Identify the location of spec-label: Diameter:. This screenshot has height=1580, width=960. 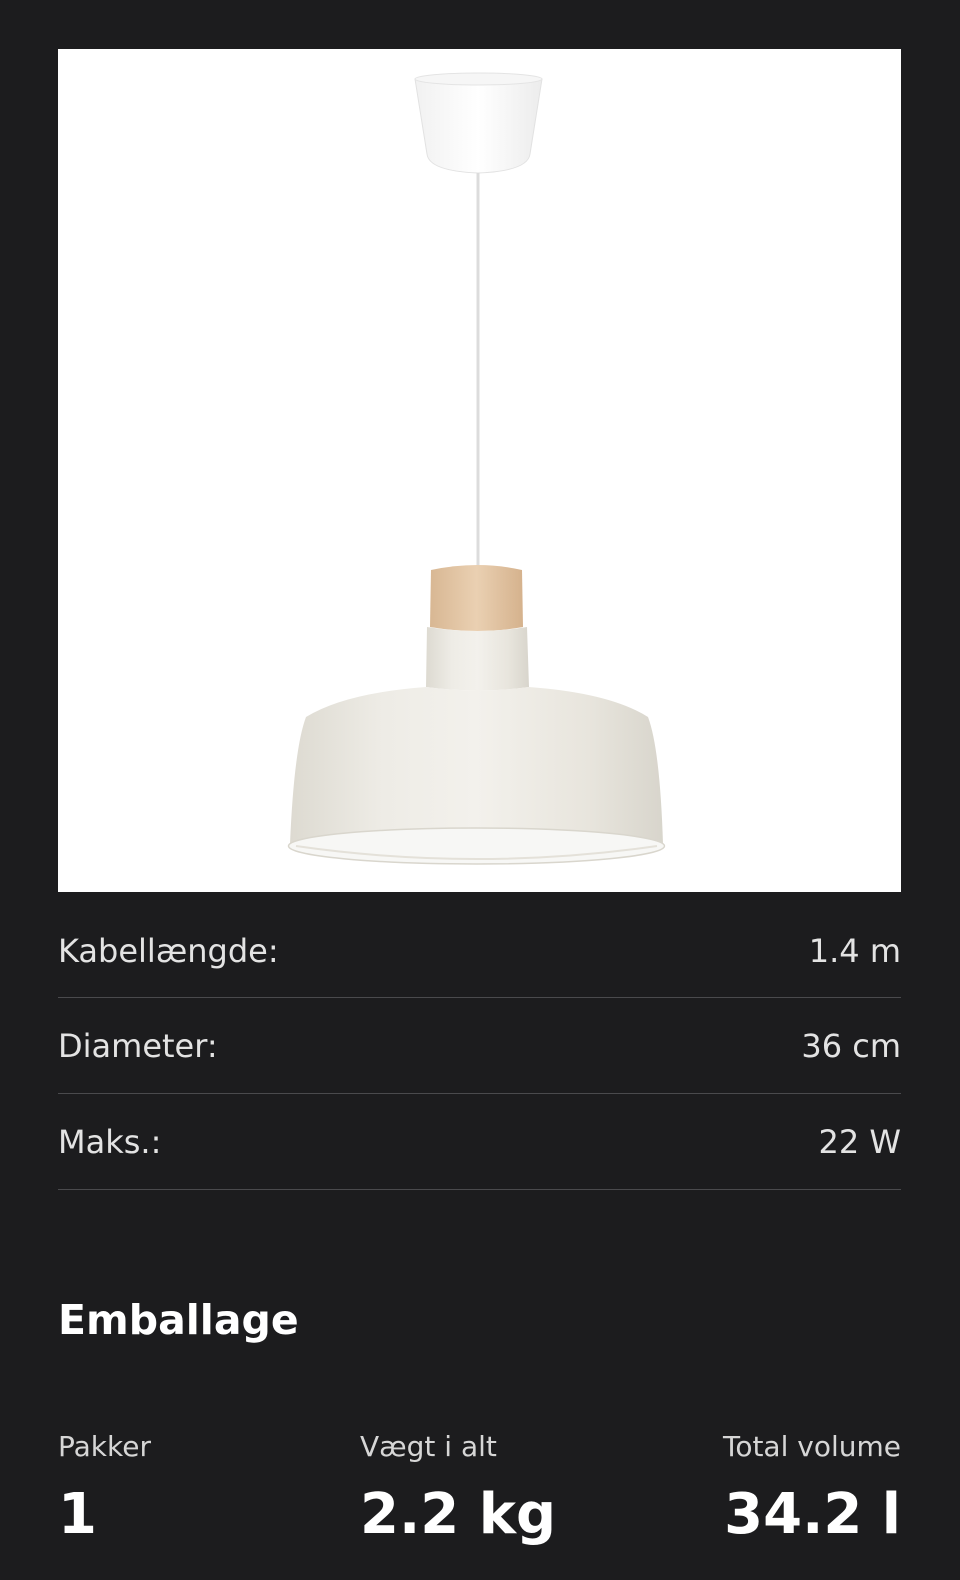
(138, 1045).